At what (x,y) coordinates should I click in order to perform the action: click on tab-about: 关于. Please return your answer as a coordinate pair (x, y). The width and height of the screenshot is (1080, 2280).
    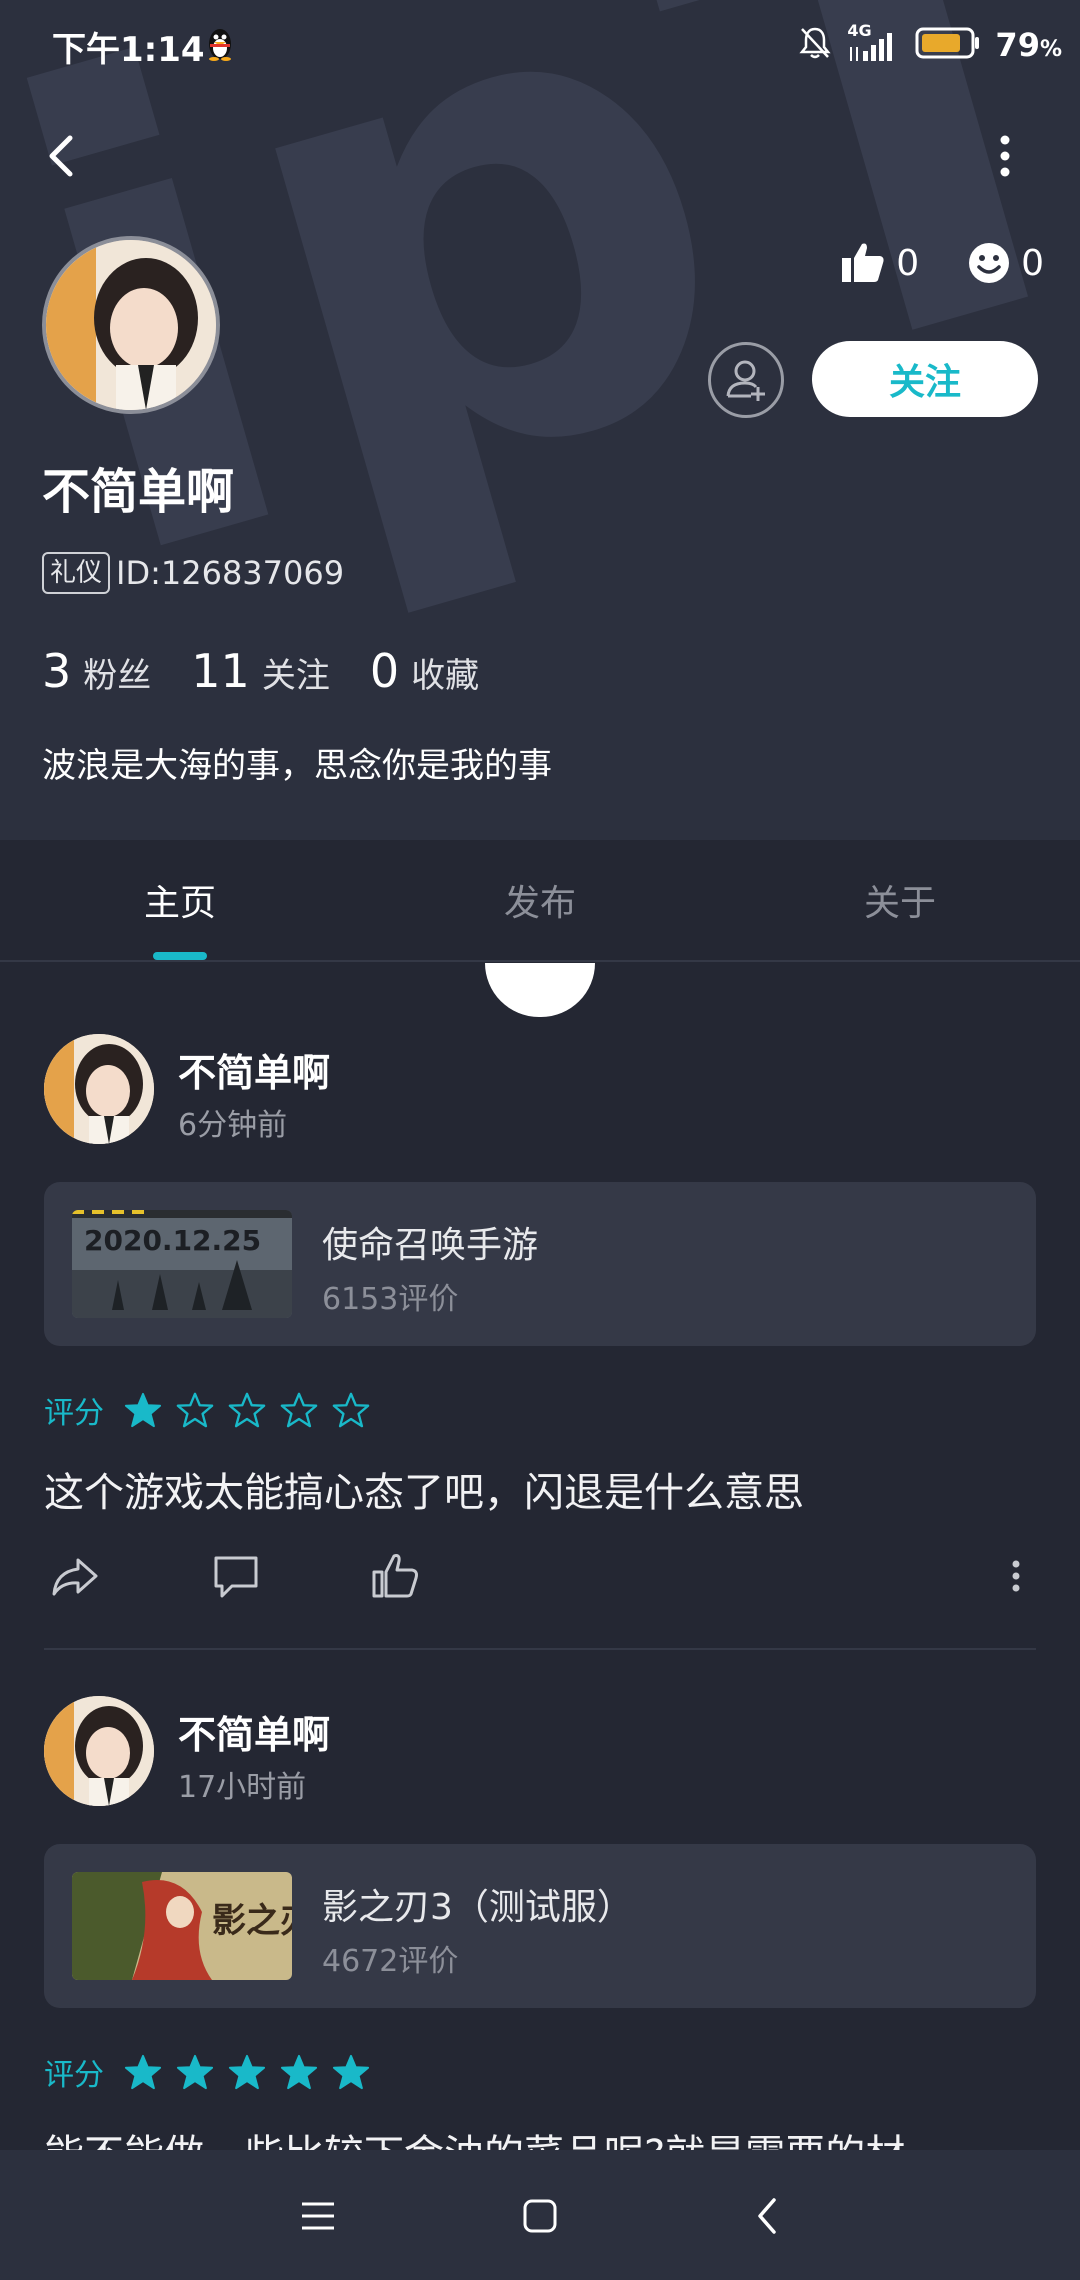
    Looking at the image, I should click on (900, 900).